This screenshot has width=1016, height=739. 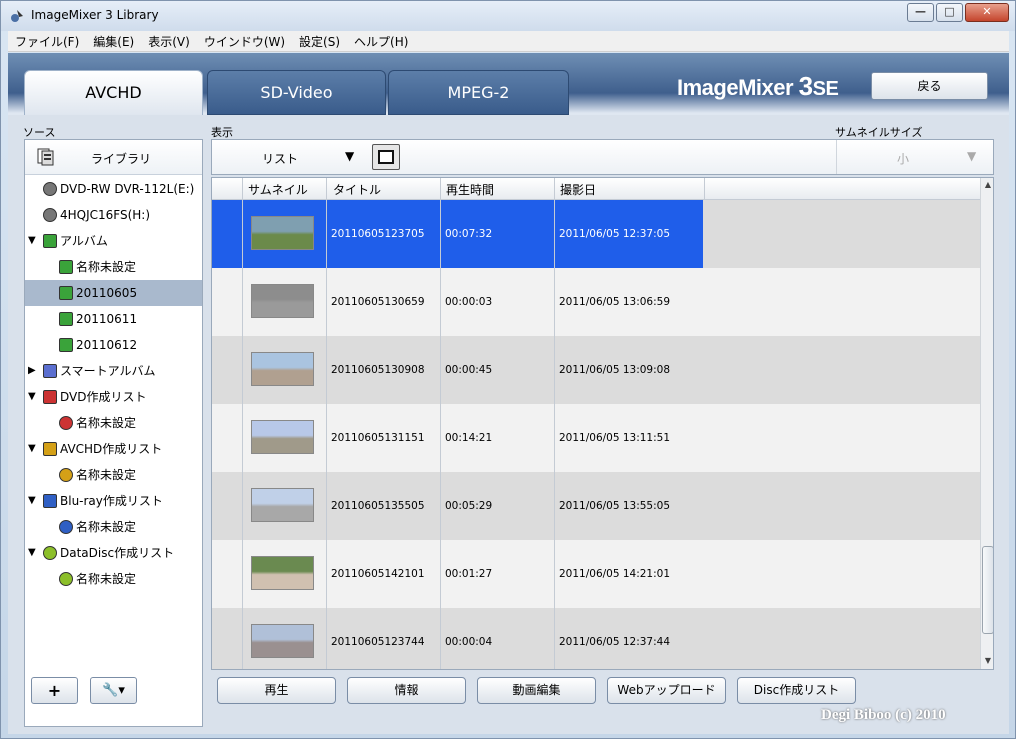 What do you see at coordinates (107, 319) in the screenshot?
I see `tree-item-label: 20110611` at bounding box center [107, 319].